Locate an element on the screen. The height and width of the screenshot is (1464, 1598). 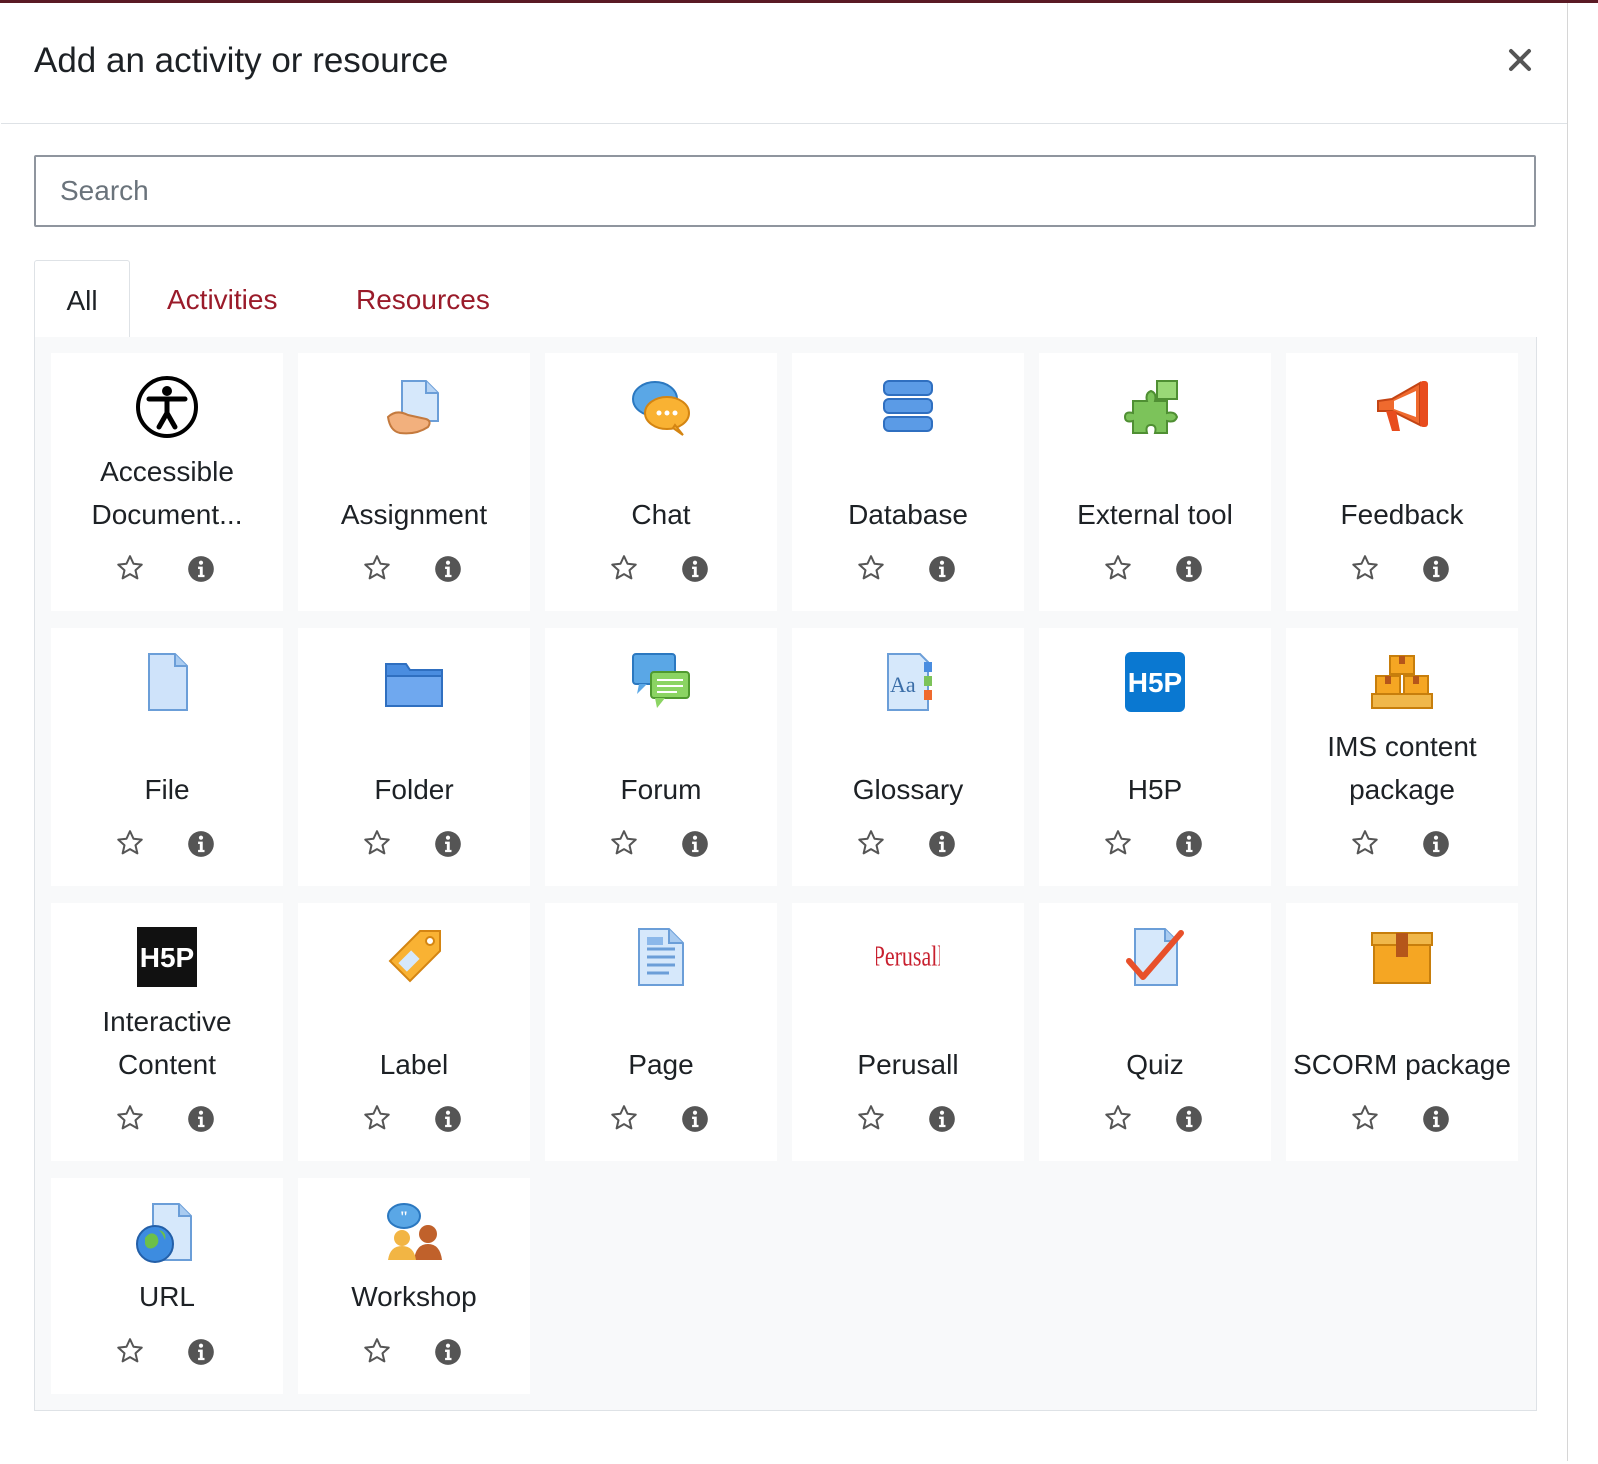
tab-activities: Activities is located at coordinates (222, 298).